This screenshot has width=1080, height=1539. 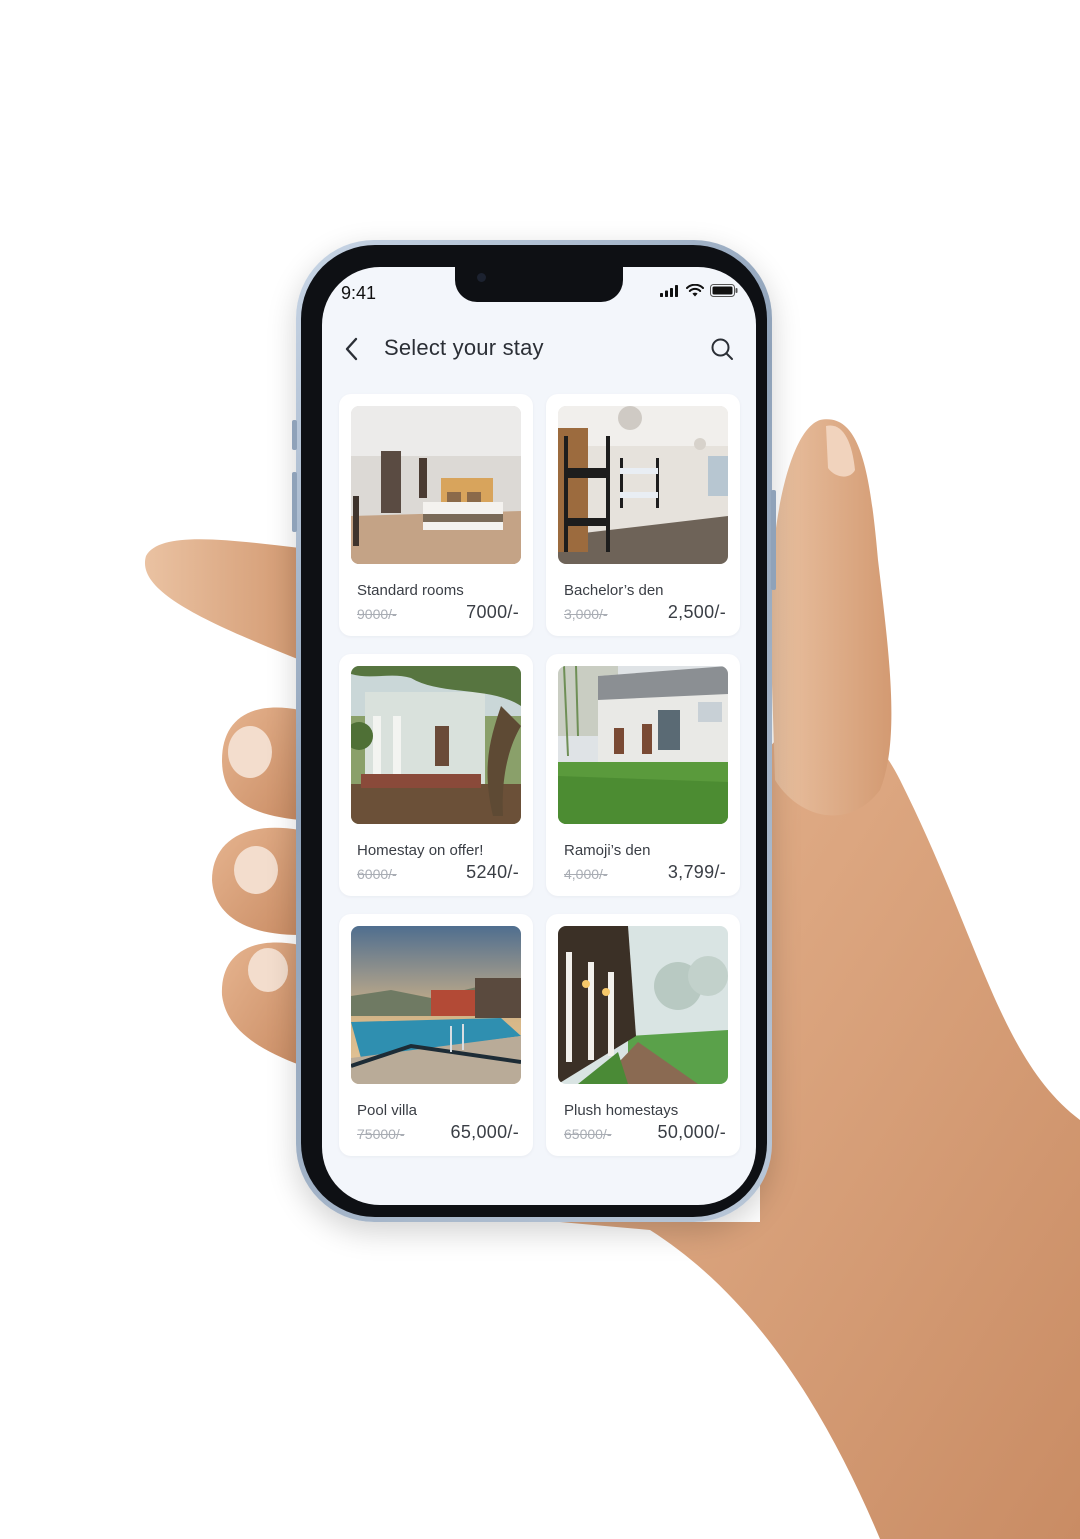 I want to click on listing-name: Homestay on offer!, so click(x=420, y=850).